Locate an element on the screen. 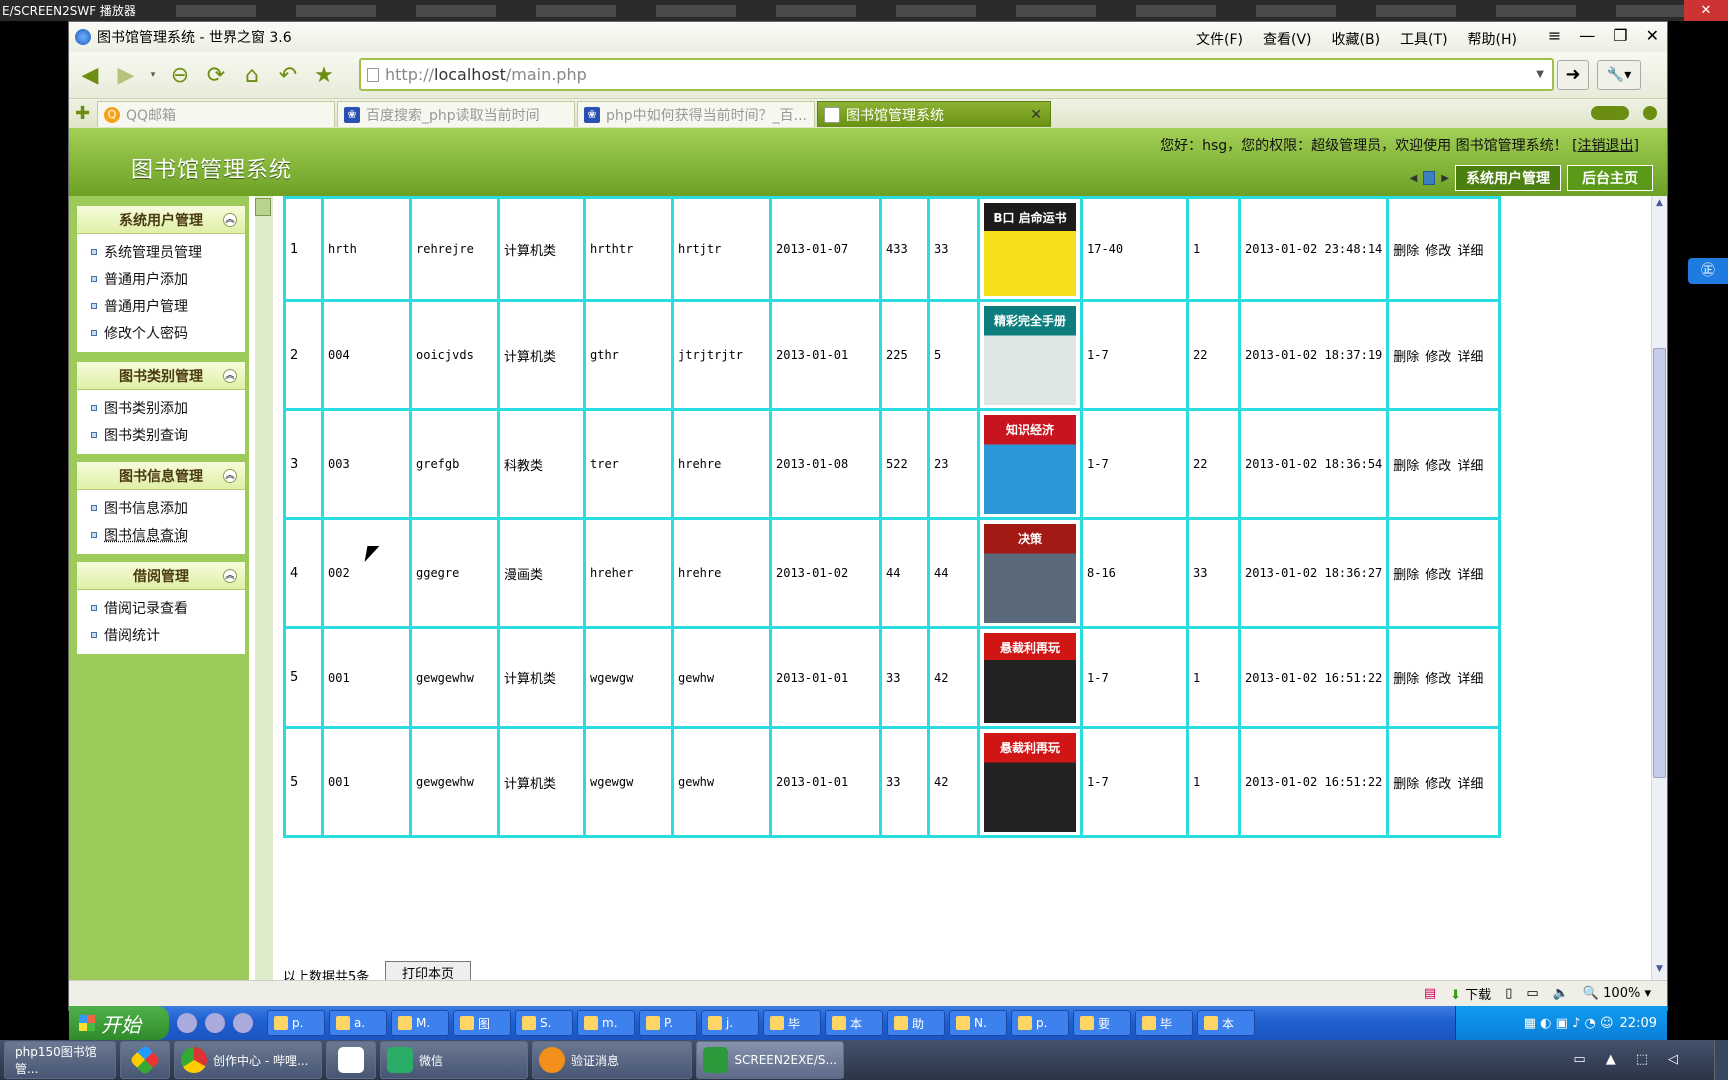  side-widget-icon: ㊣ is located at coordinates (1708, 271).